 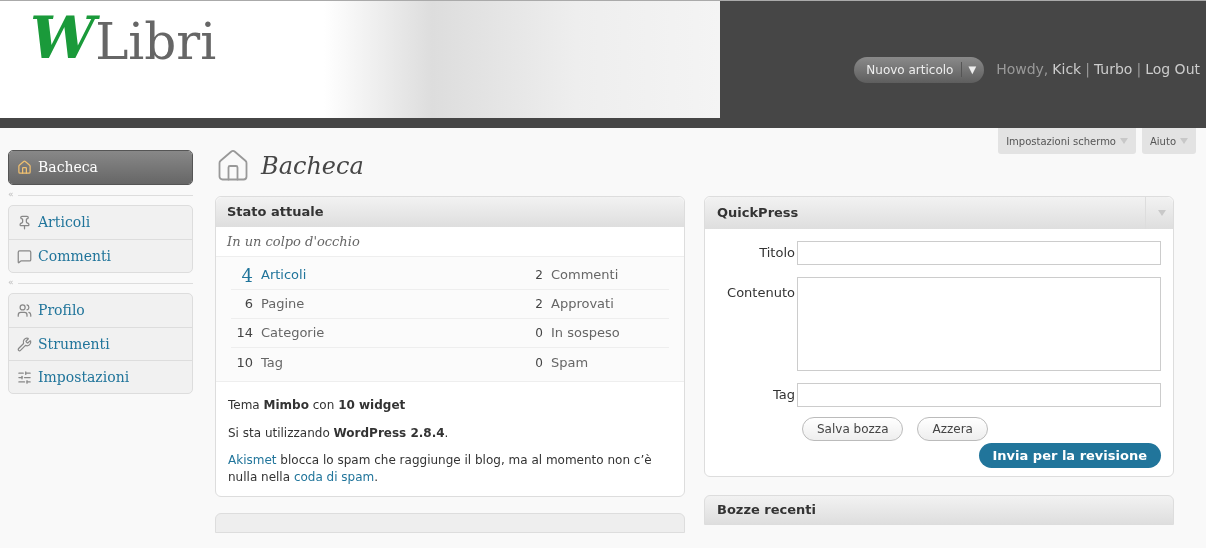 What do you see at coordinates (979, 324) in the screenshot?
I see `content-field` at bounding box center [979, 324].